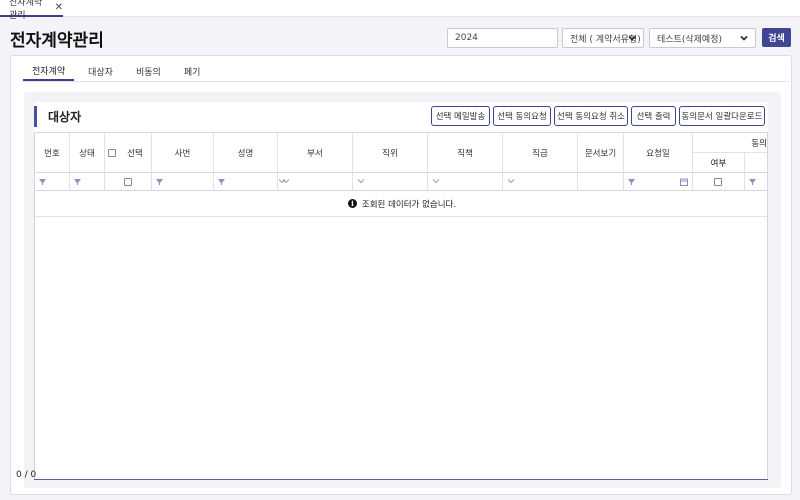 The image size is (800, 500). What do you see at coordinates (653, 116) in the screenshot?
I see `print-button: 선택 출력` at bounding box center [653, 116].